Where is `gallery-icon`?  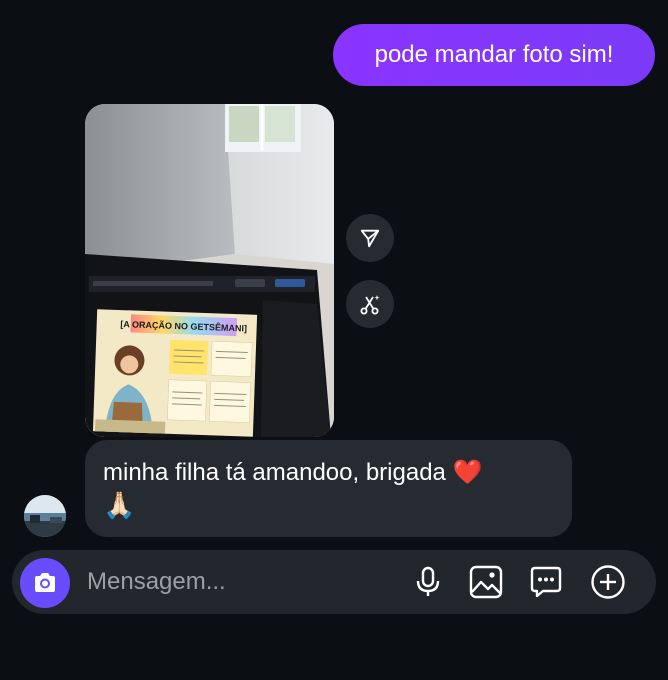
gallery-icon is located at coordinates (486, 582).